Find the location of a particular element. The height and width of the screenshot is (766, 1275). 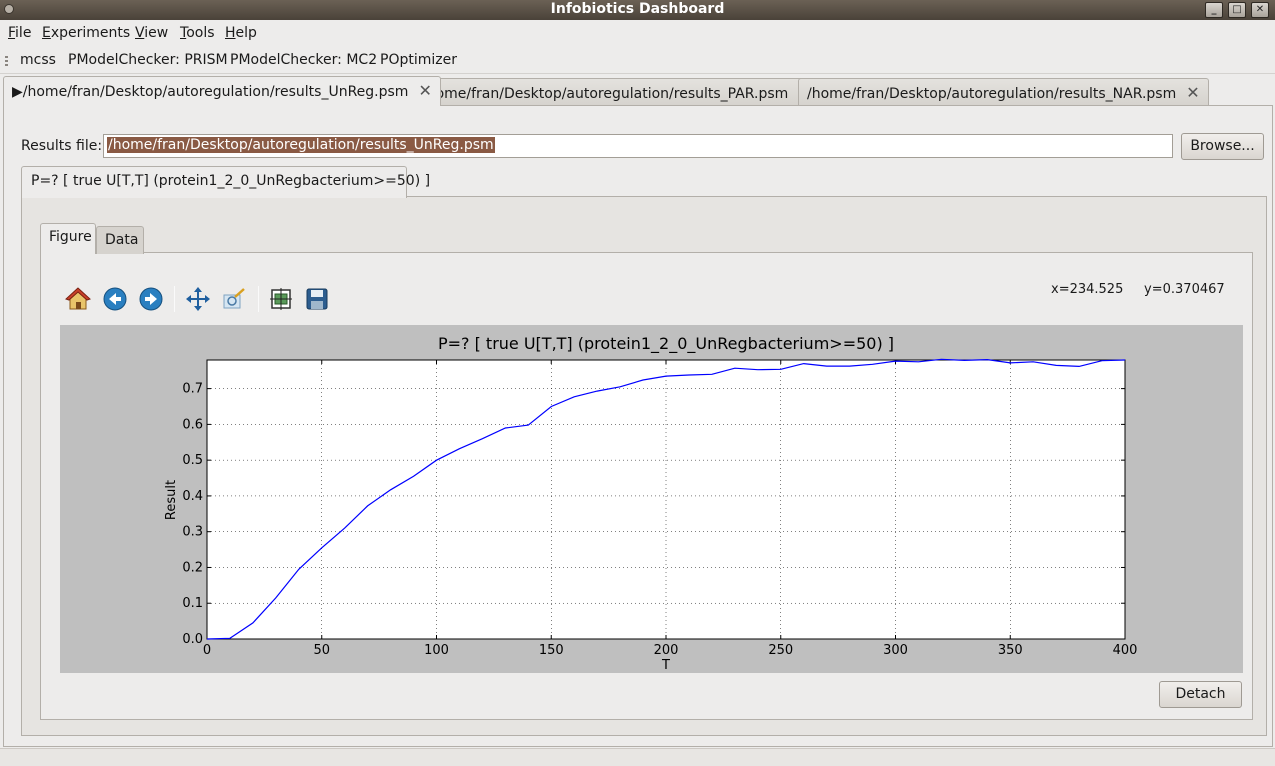

y-tick-label: 0.4 is located at coordinates (192, 496).